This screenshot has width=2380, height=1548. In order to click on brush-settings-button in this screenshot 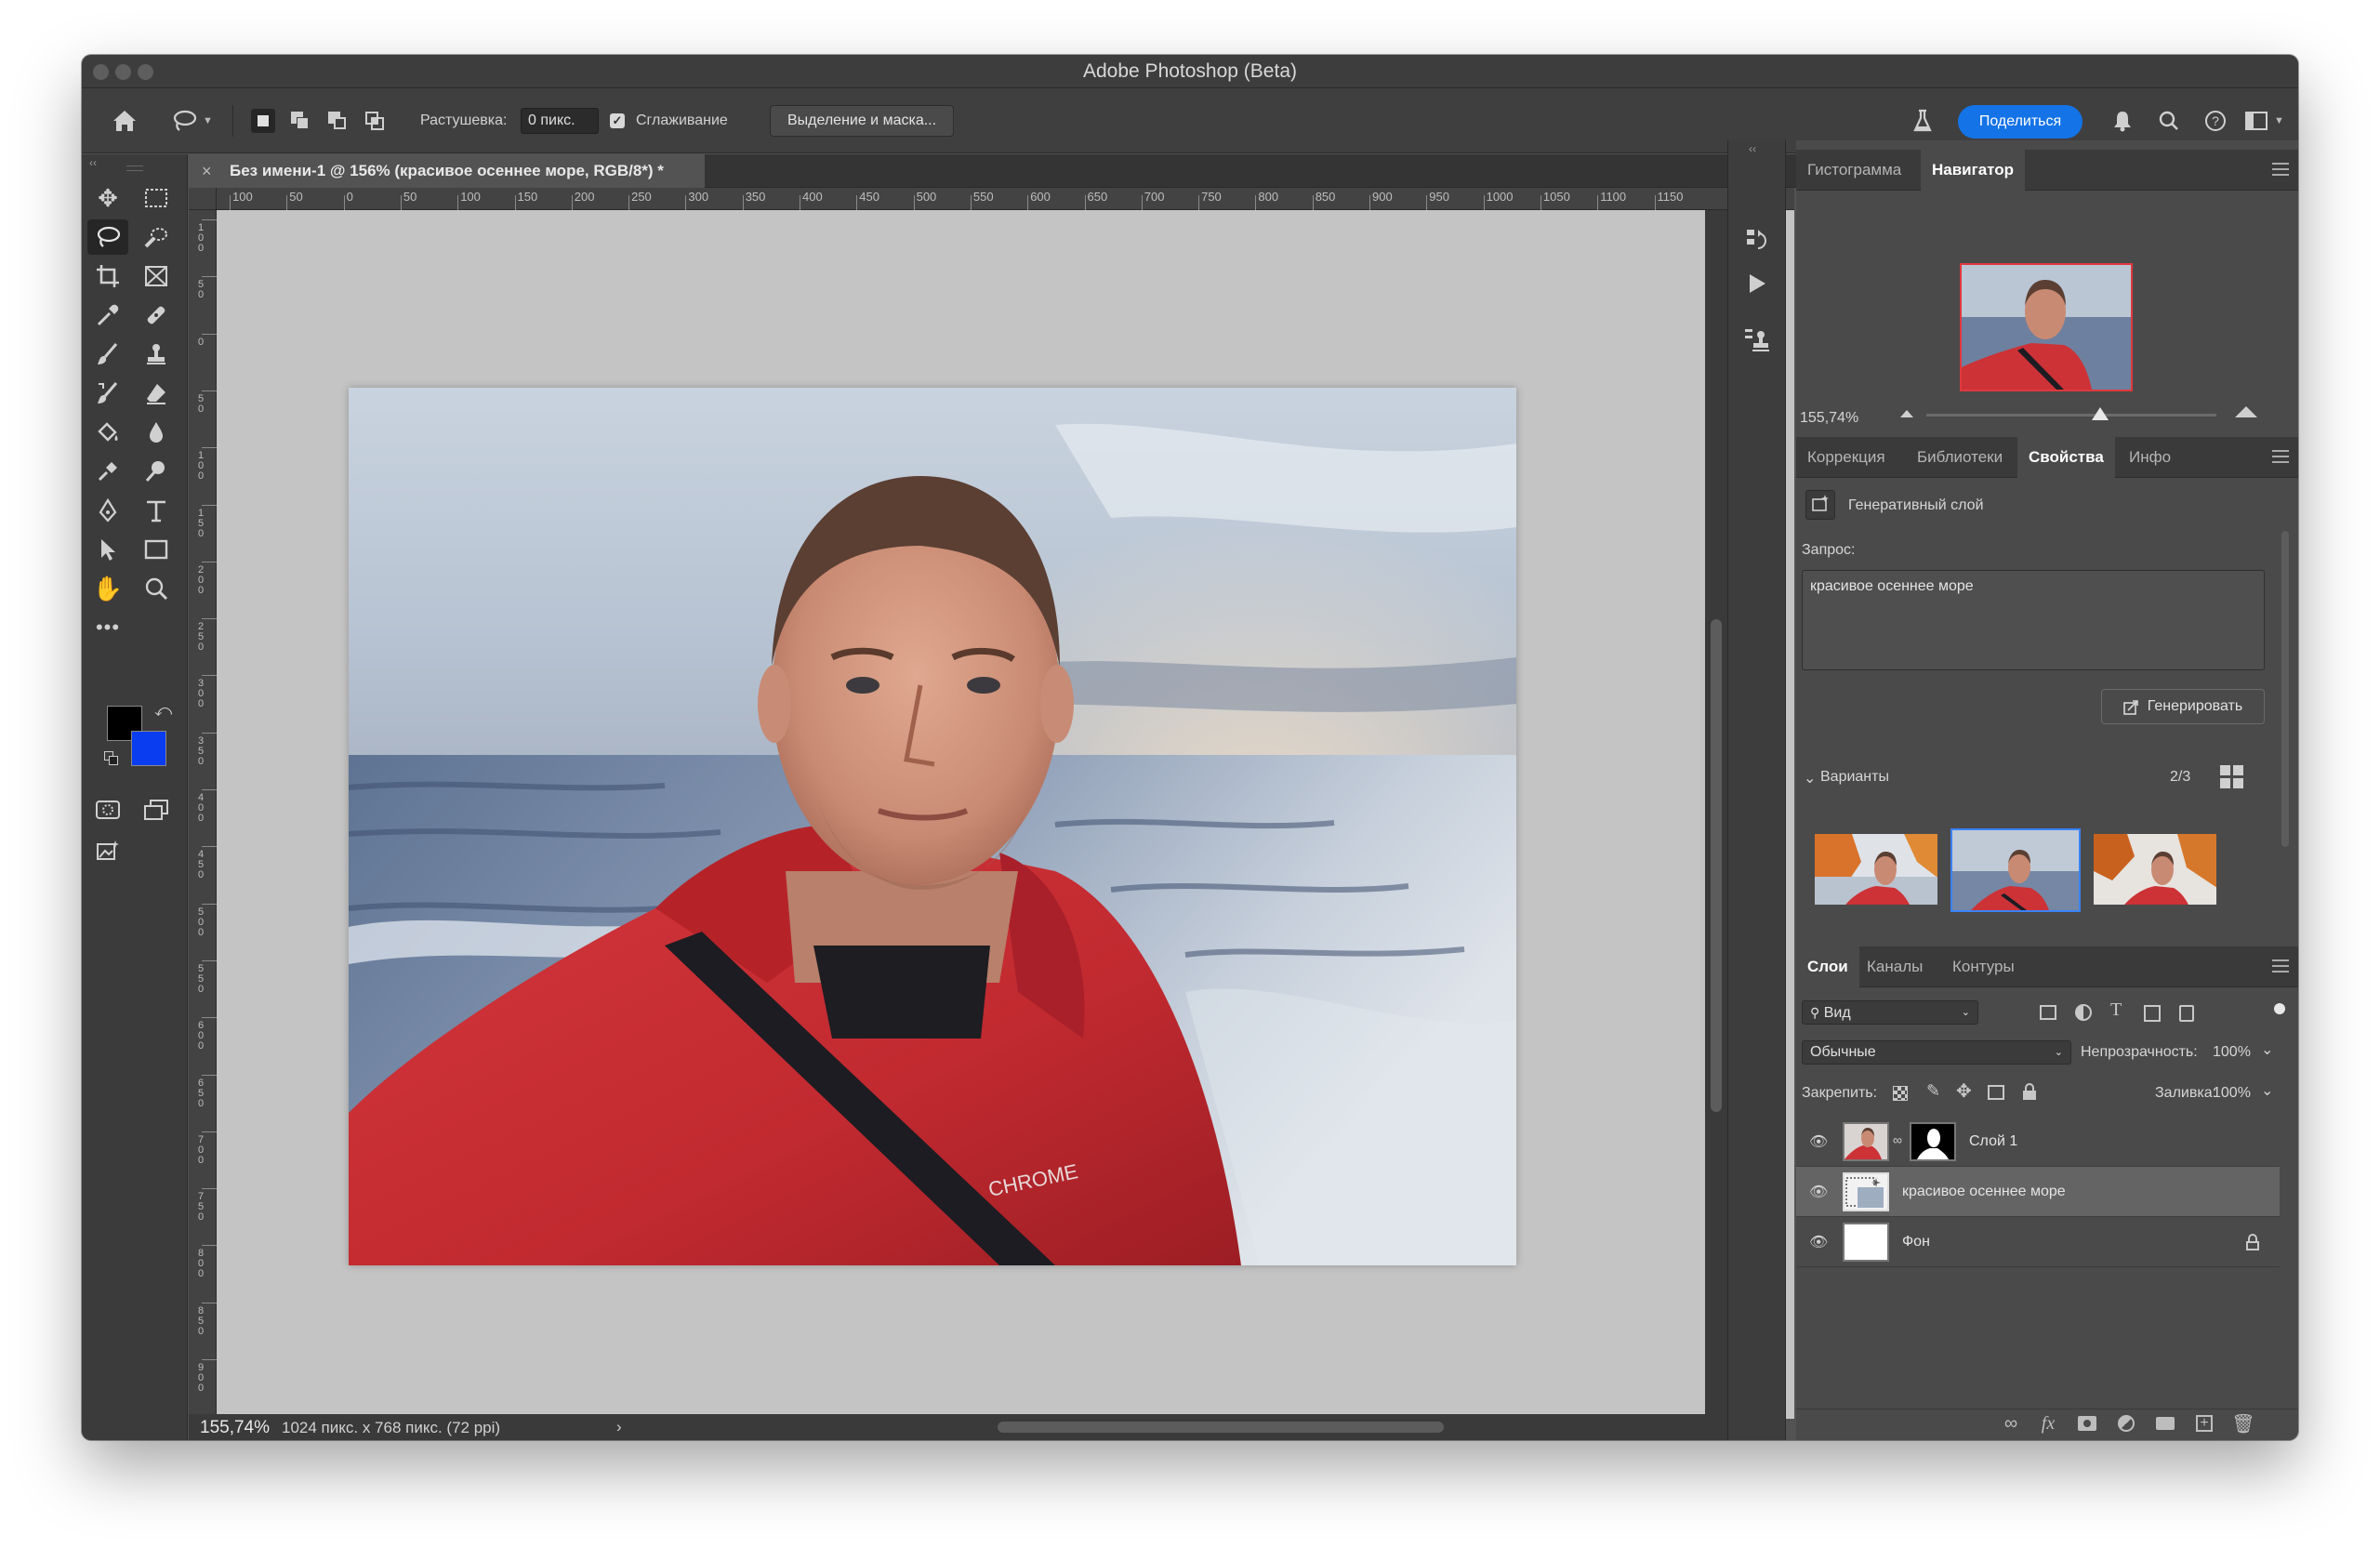, I will do `click(1757, 340)`.